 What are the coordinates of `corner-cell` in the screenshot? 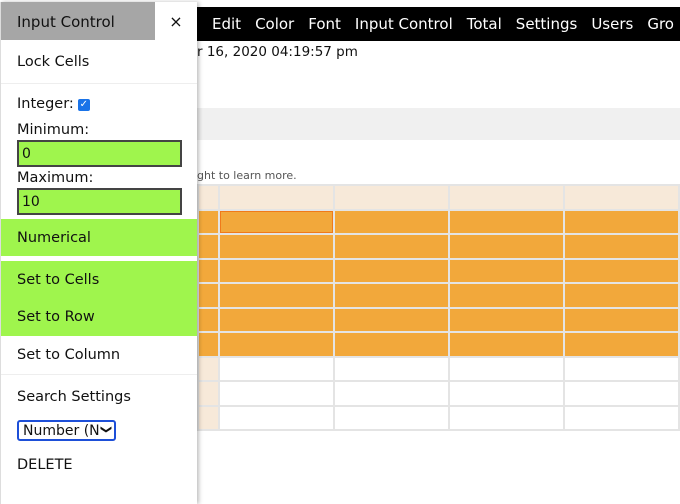 It's located at (208, 197).